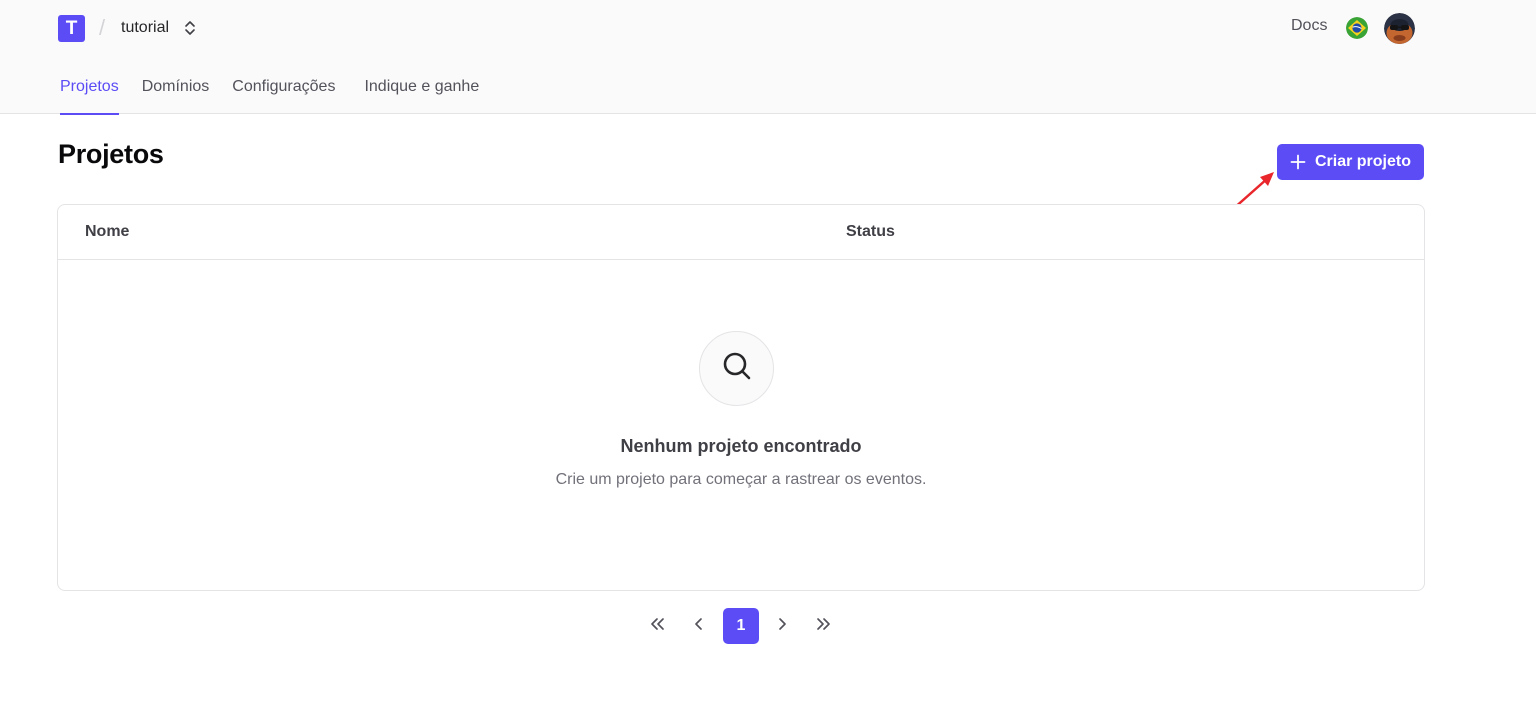 The height and width of the screenshot is (719, 1536). I want to click on last-page-button, so click(823, 626).